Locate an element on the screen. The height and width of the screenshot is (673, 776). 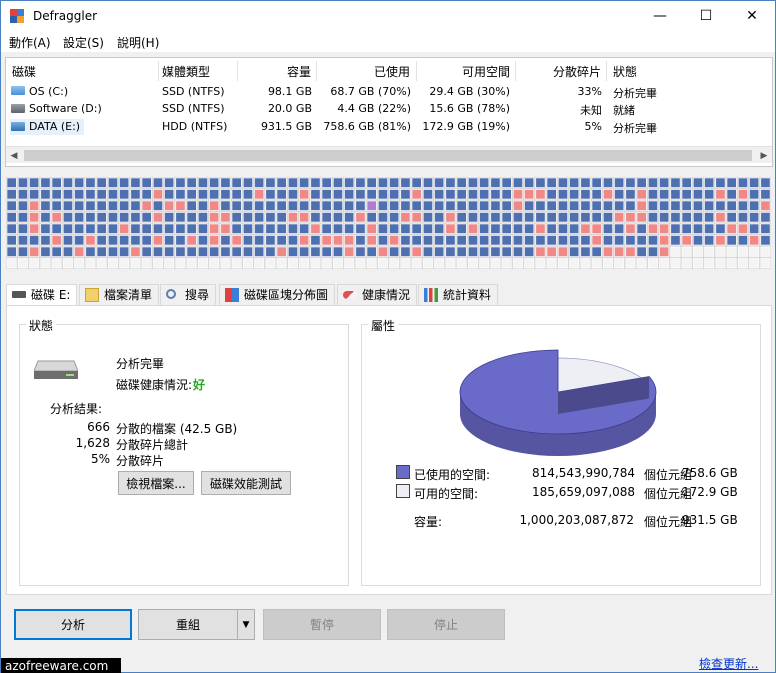
tab-file-list: 檔案清單 is located at coordinates (119, 295).